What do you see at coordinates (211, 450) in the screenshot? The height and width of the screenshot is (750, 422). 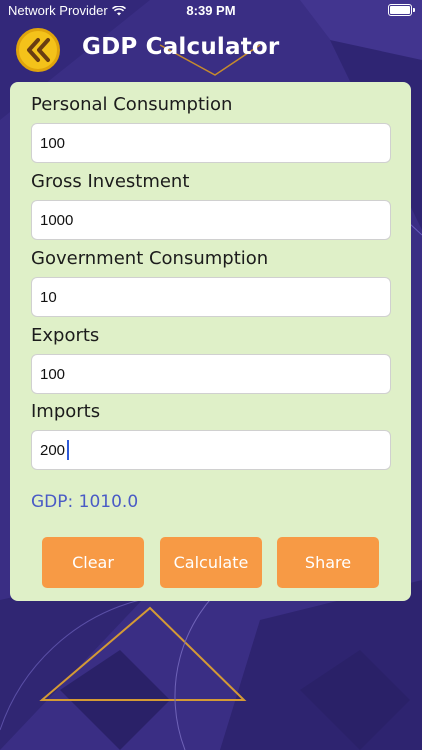 I see `imports-input` at bounding box center [211, 450].